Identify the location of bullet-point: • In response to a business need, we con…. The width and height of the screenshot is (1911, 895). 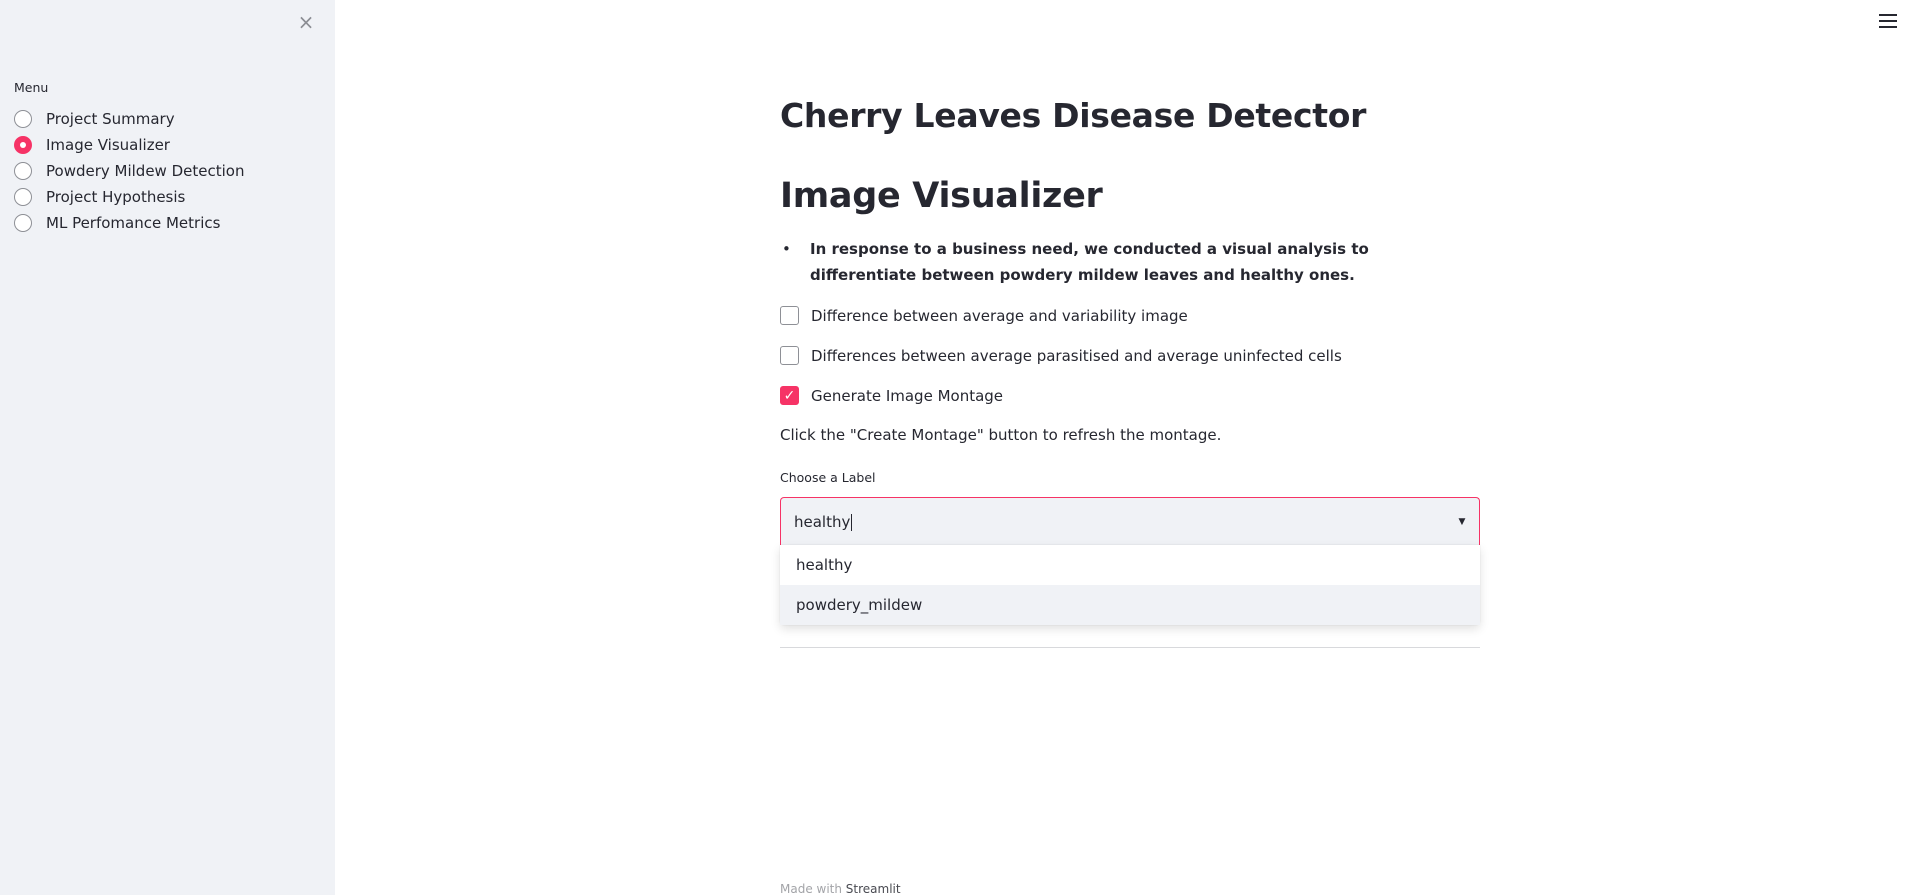
(1130, 262).